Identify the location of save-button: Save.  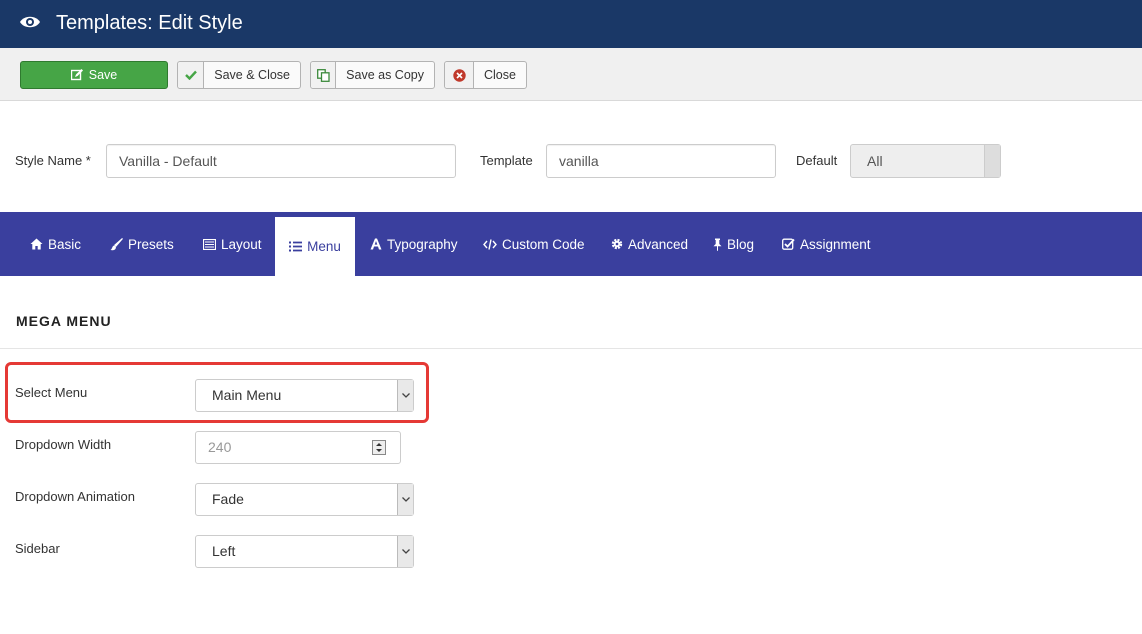
(94, 75).